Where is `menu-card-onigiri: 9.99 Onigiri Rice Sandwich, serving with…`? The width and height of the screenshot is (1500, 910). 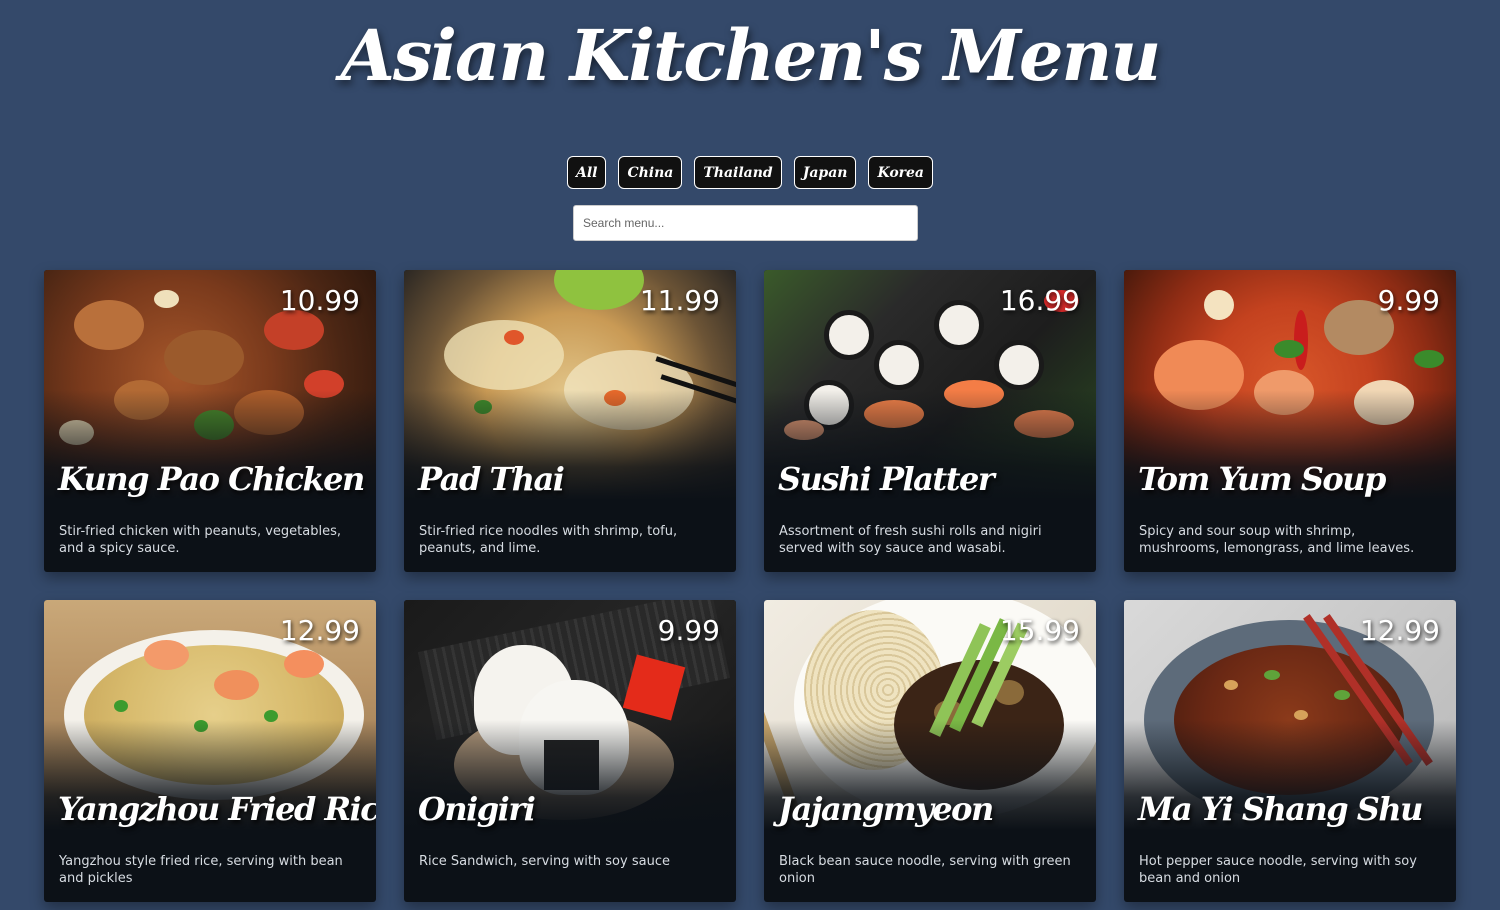
menu-card-onigiri: 9.99 Onigiri Rice Sandwich, serving with… is located at coordinates (570, 751).